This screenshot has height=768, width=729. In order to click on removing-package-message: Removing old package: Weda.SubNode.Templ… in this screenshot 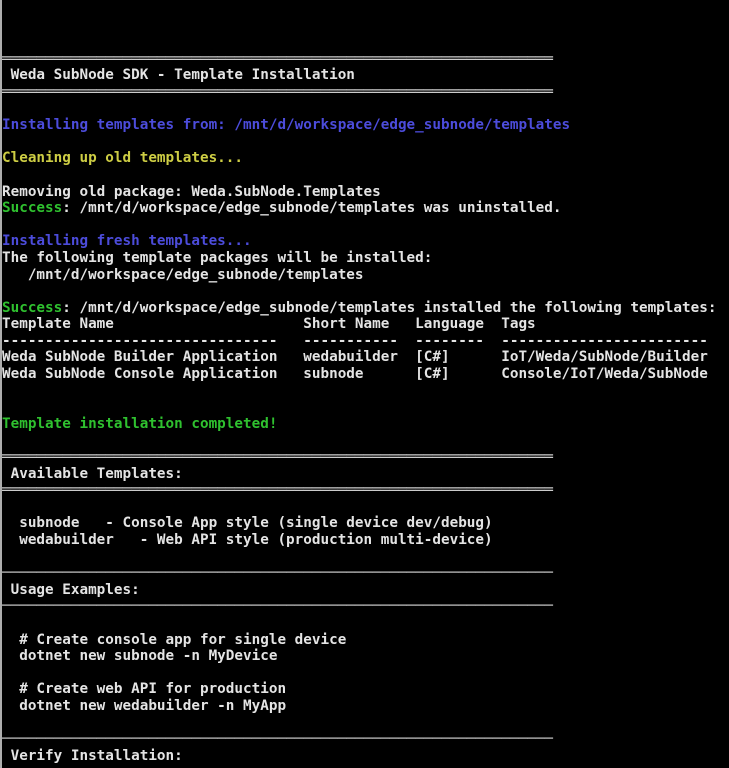, I will do `click(364, 192)`.